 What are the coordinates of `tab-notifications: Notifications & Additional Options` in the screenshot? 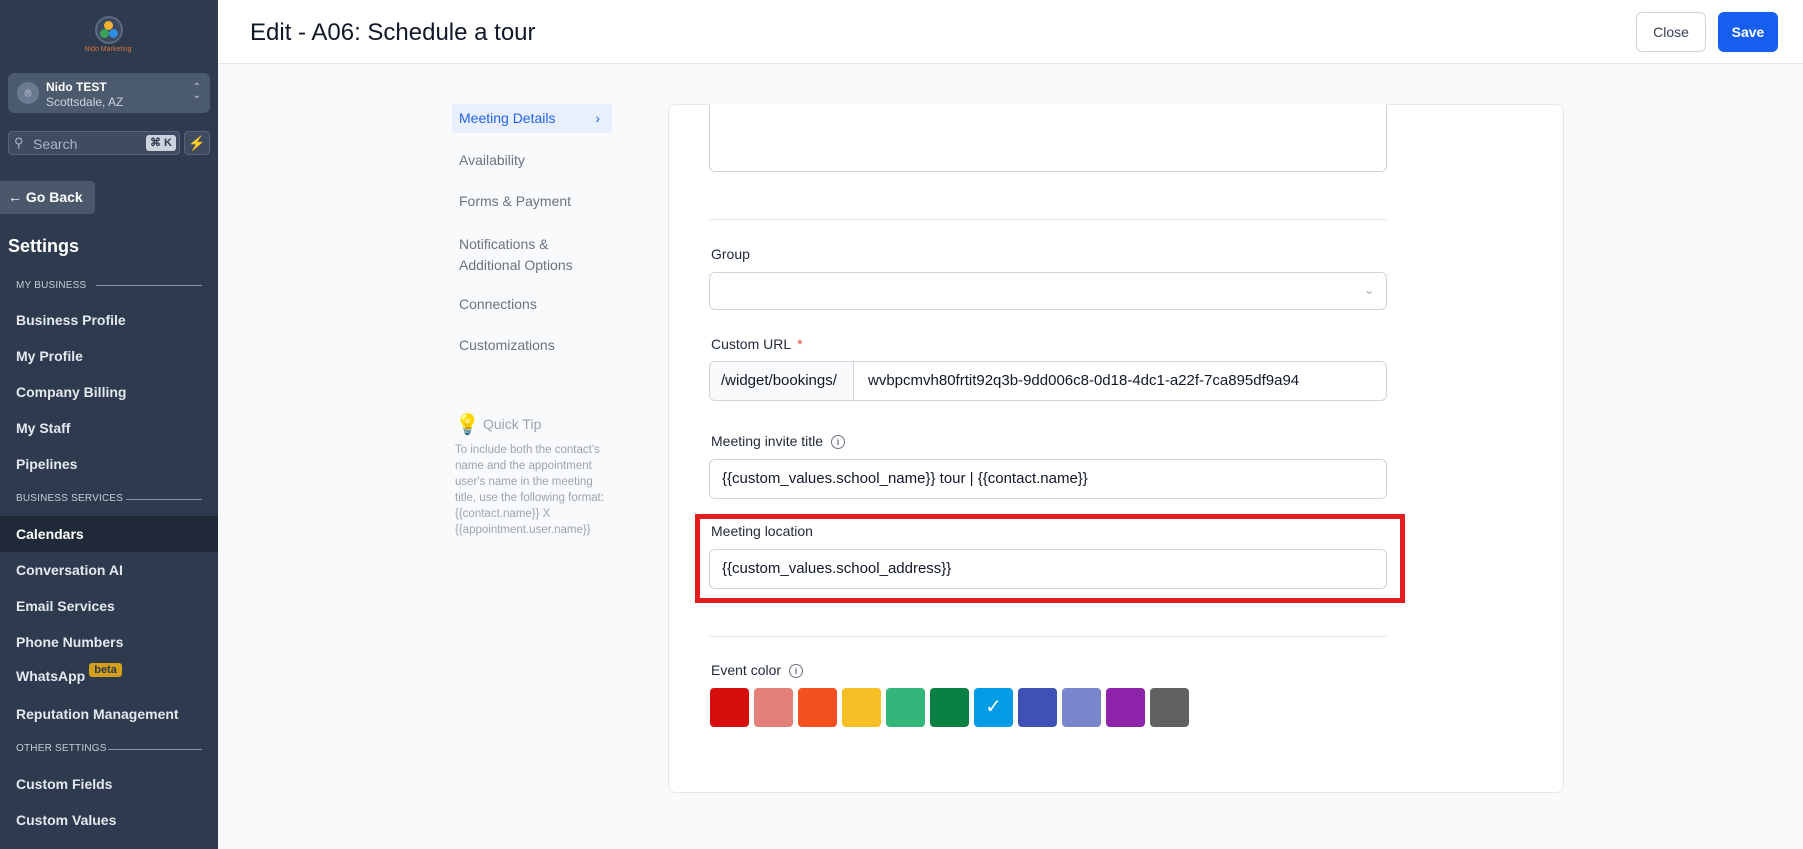 It's located at (517, 255).